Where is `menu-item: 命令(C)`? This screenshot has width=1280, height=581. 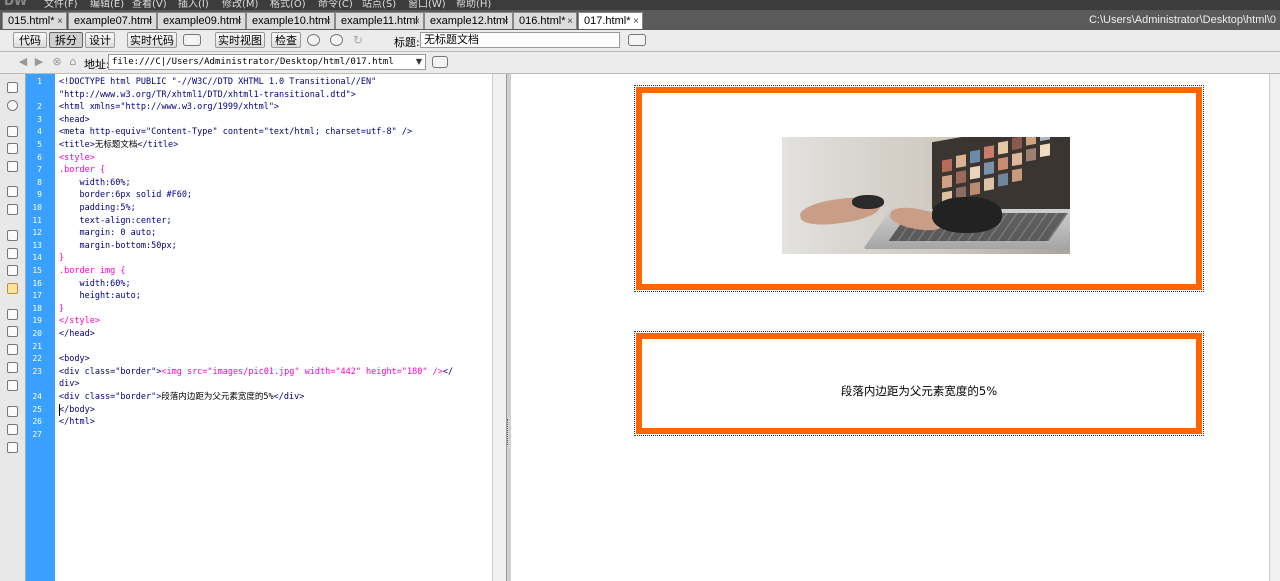 menu-item: 命令(C) is located at coordinates (335, 5).